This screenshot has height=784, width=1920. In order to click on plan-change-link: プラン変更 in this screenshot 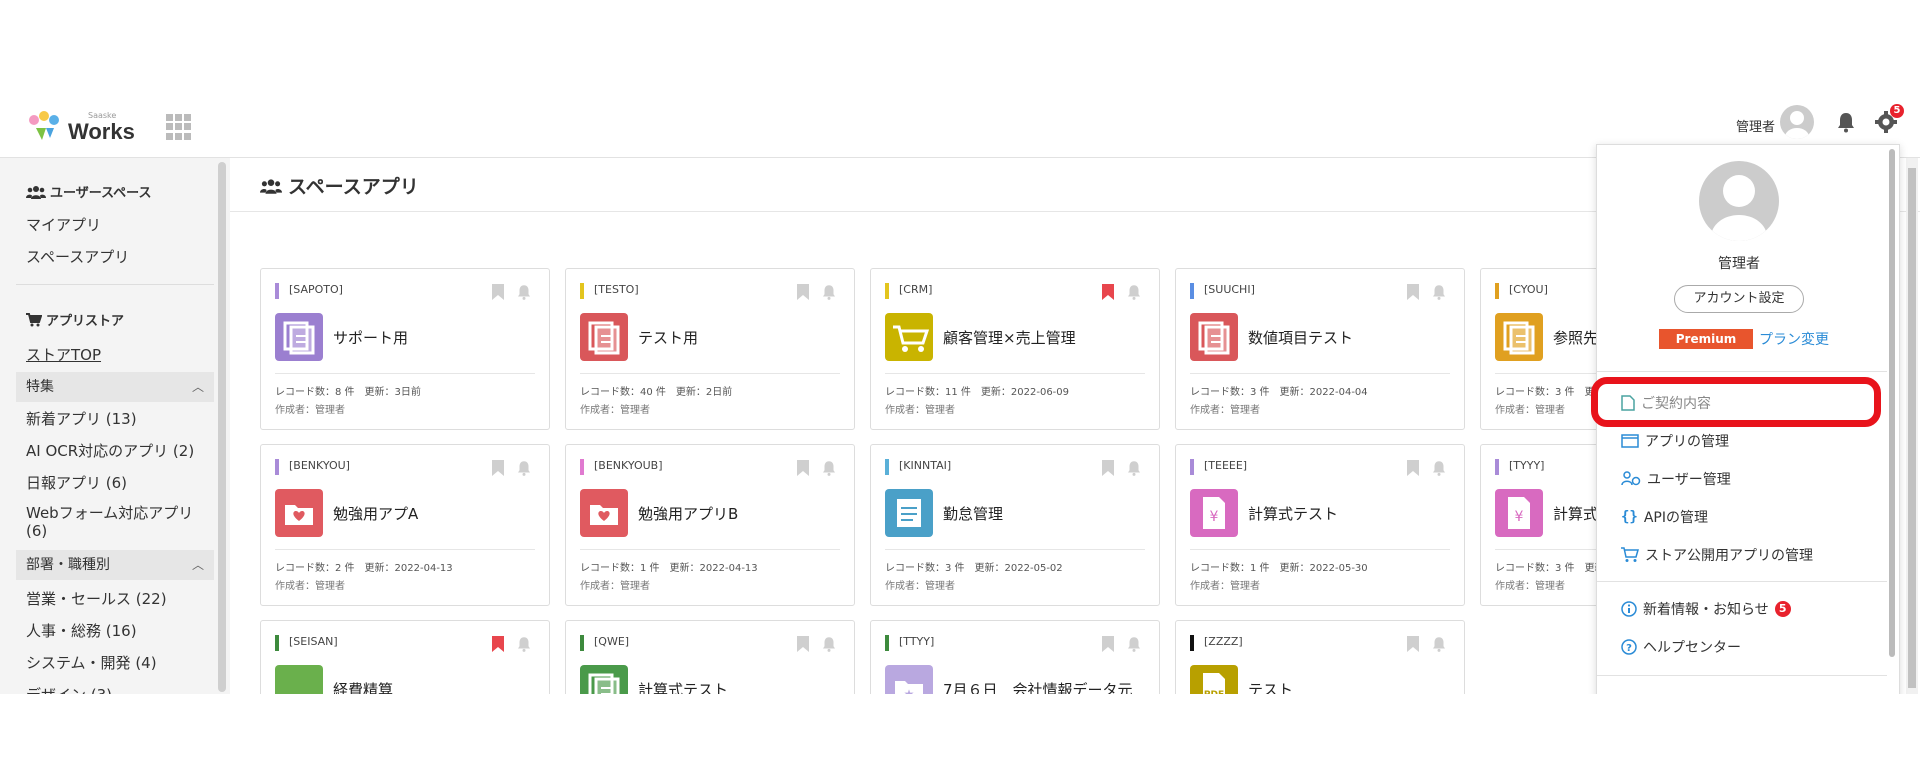, I will do `click(1794, 339)`.